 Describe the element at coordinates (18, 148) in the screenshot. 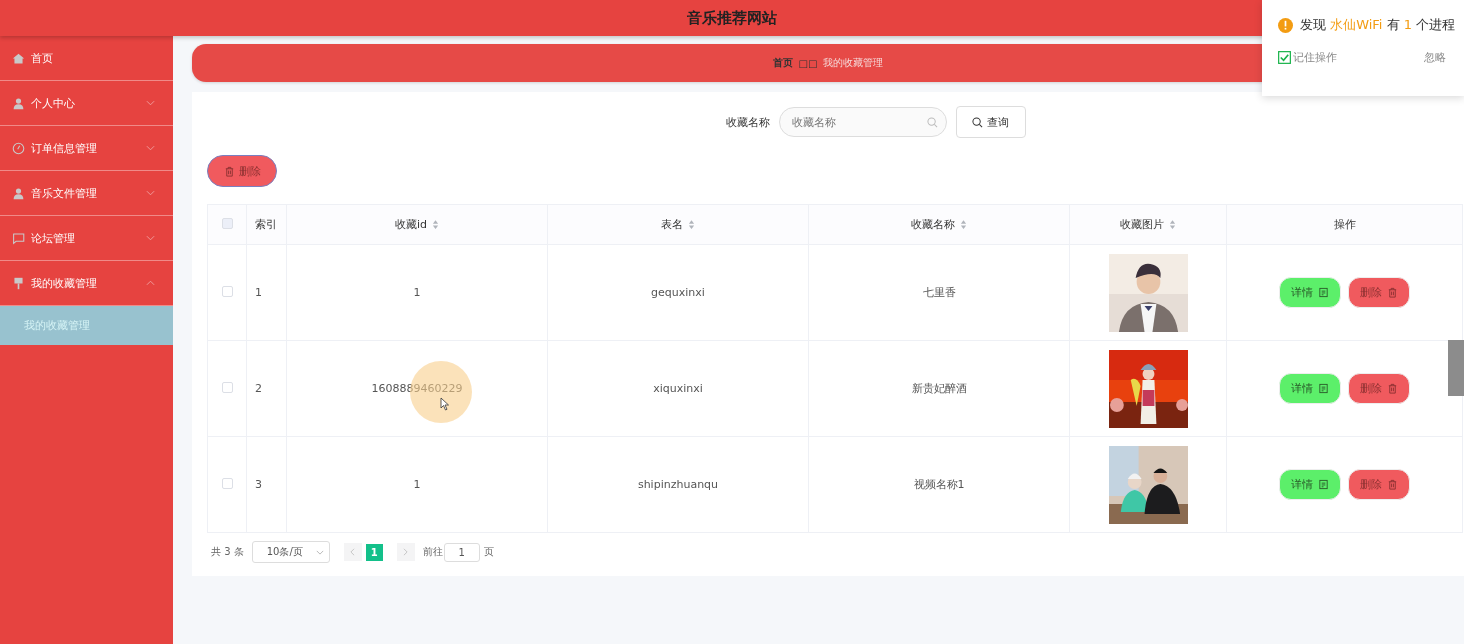

I see `compass-icon` at that location.